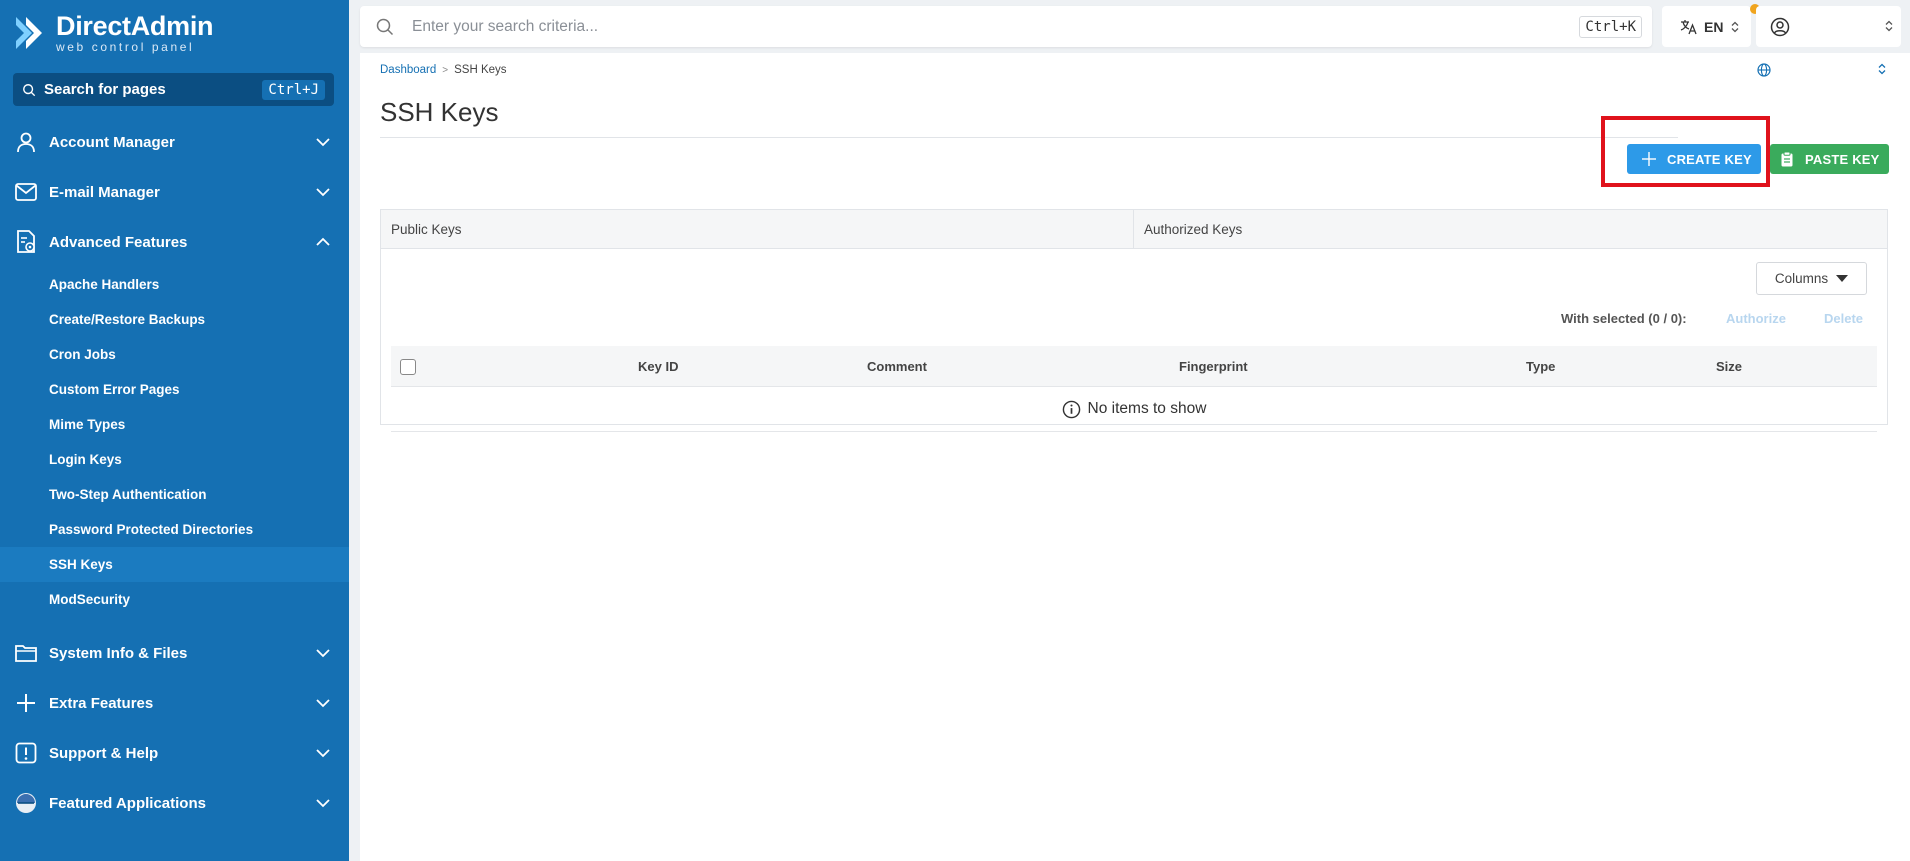 The width and height of the screenshot is (1910, 861). What do you see at coordinates (1134, 366) in the screenshot?
I see `table-header: Key ID Comment Fingerprint Type Size` at bounding box center [1134, 366].